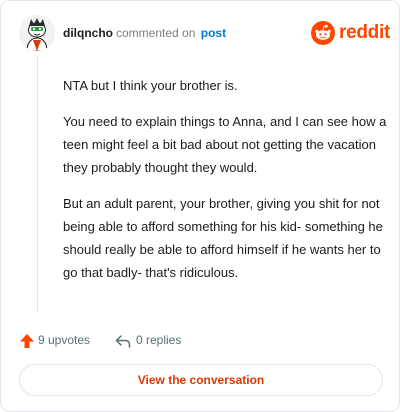  I want to click on avatar-snoo-icon, so click(37, 33).